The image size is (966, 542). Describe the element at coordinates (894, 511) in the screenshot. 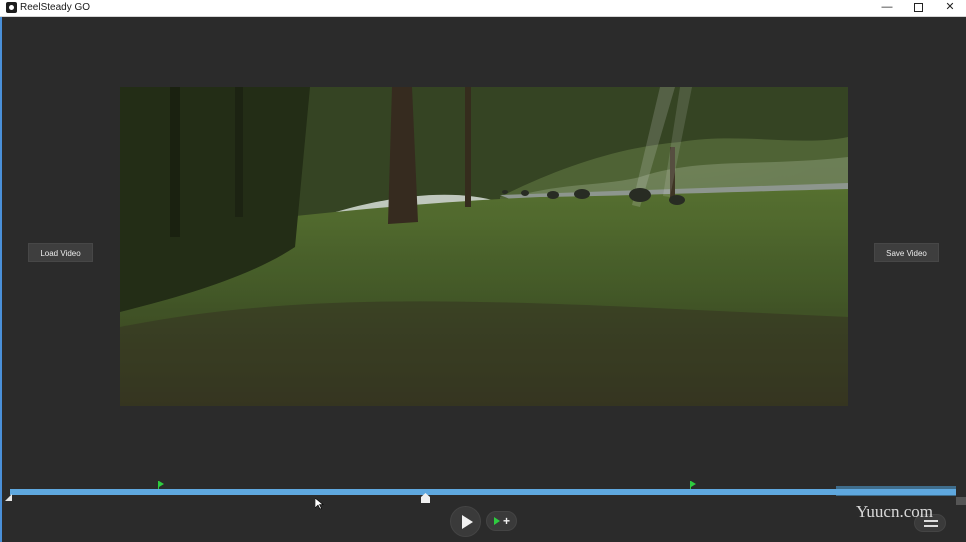

I see `watermark-text: Yuucn.com` at that location.